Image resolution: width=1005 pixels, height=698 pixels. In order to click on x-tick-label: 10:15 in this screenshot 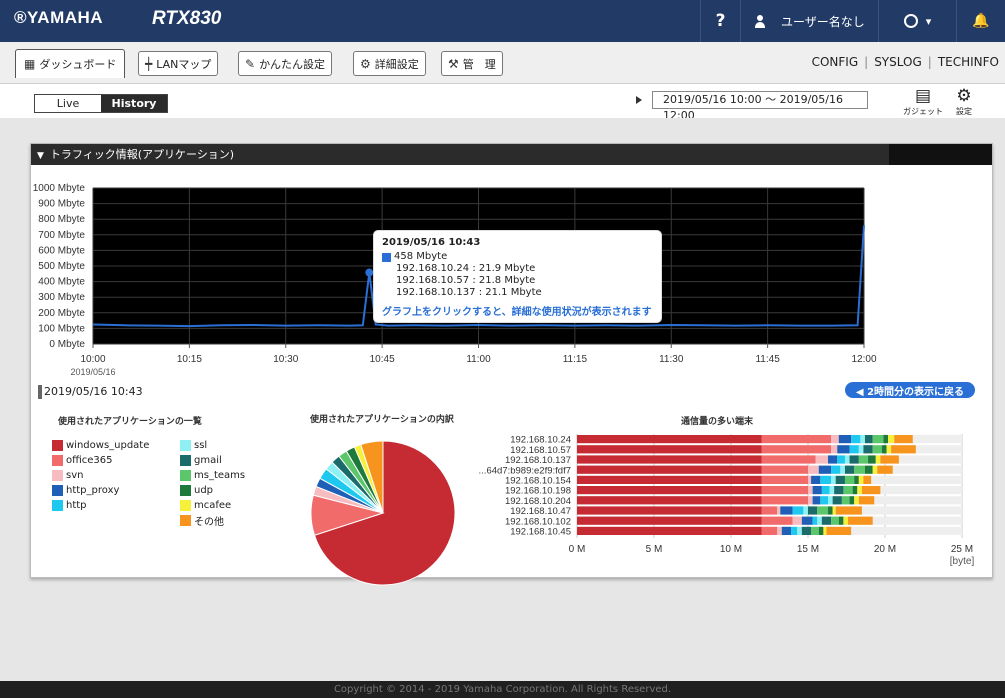, I will do `click(189, 359)`.